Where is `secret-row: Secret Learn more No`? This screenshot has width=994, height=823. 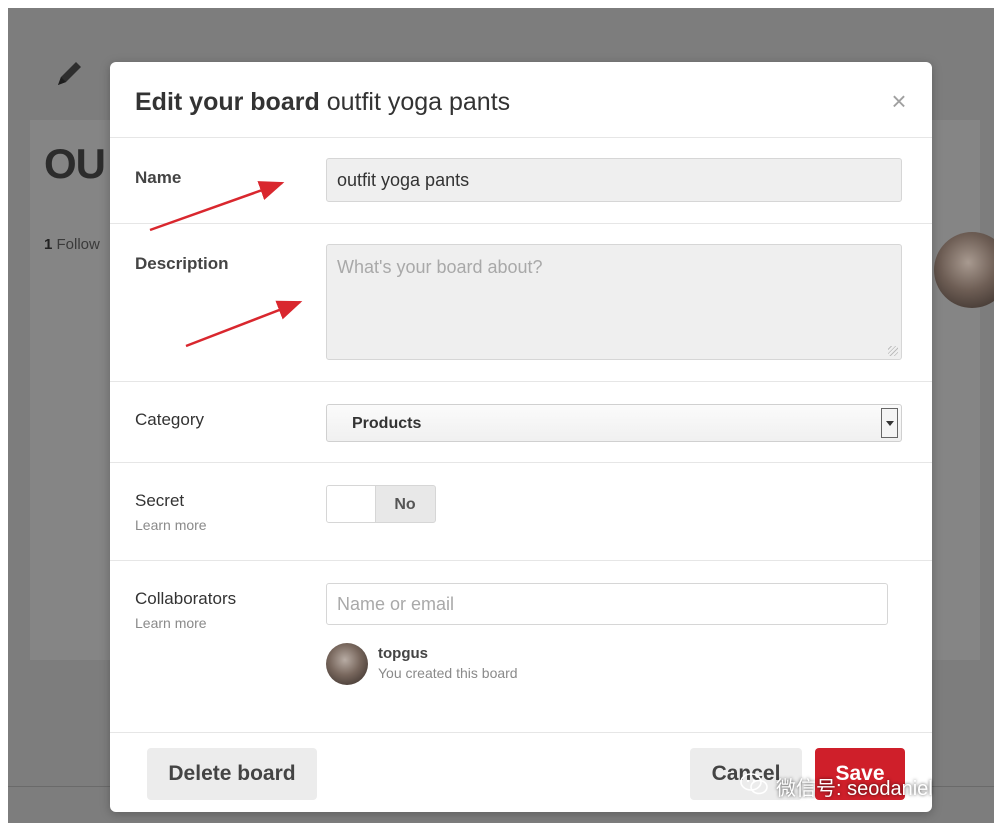
secret-row: Secret Learn more No is located at coordinates (521, 512).